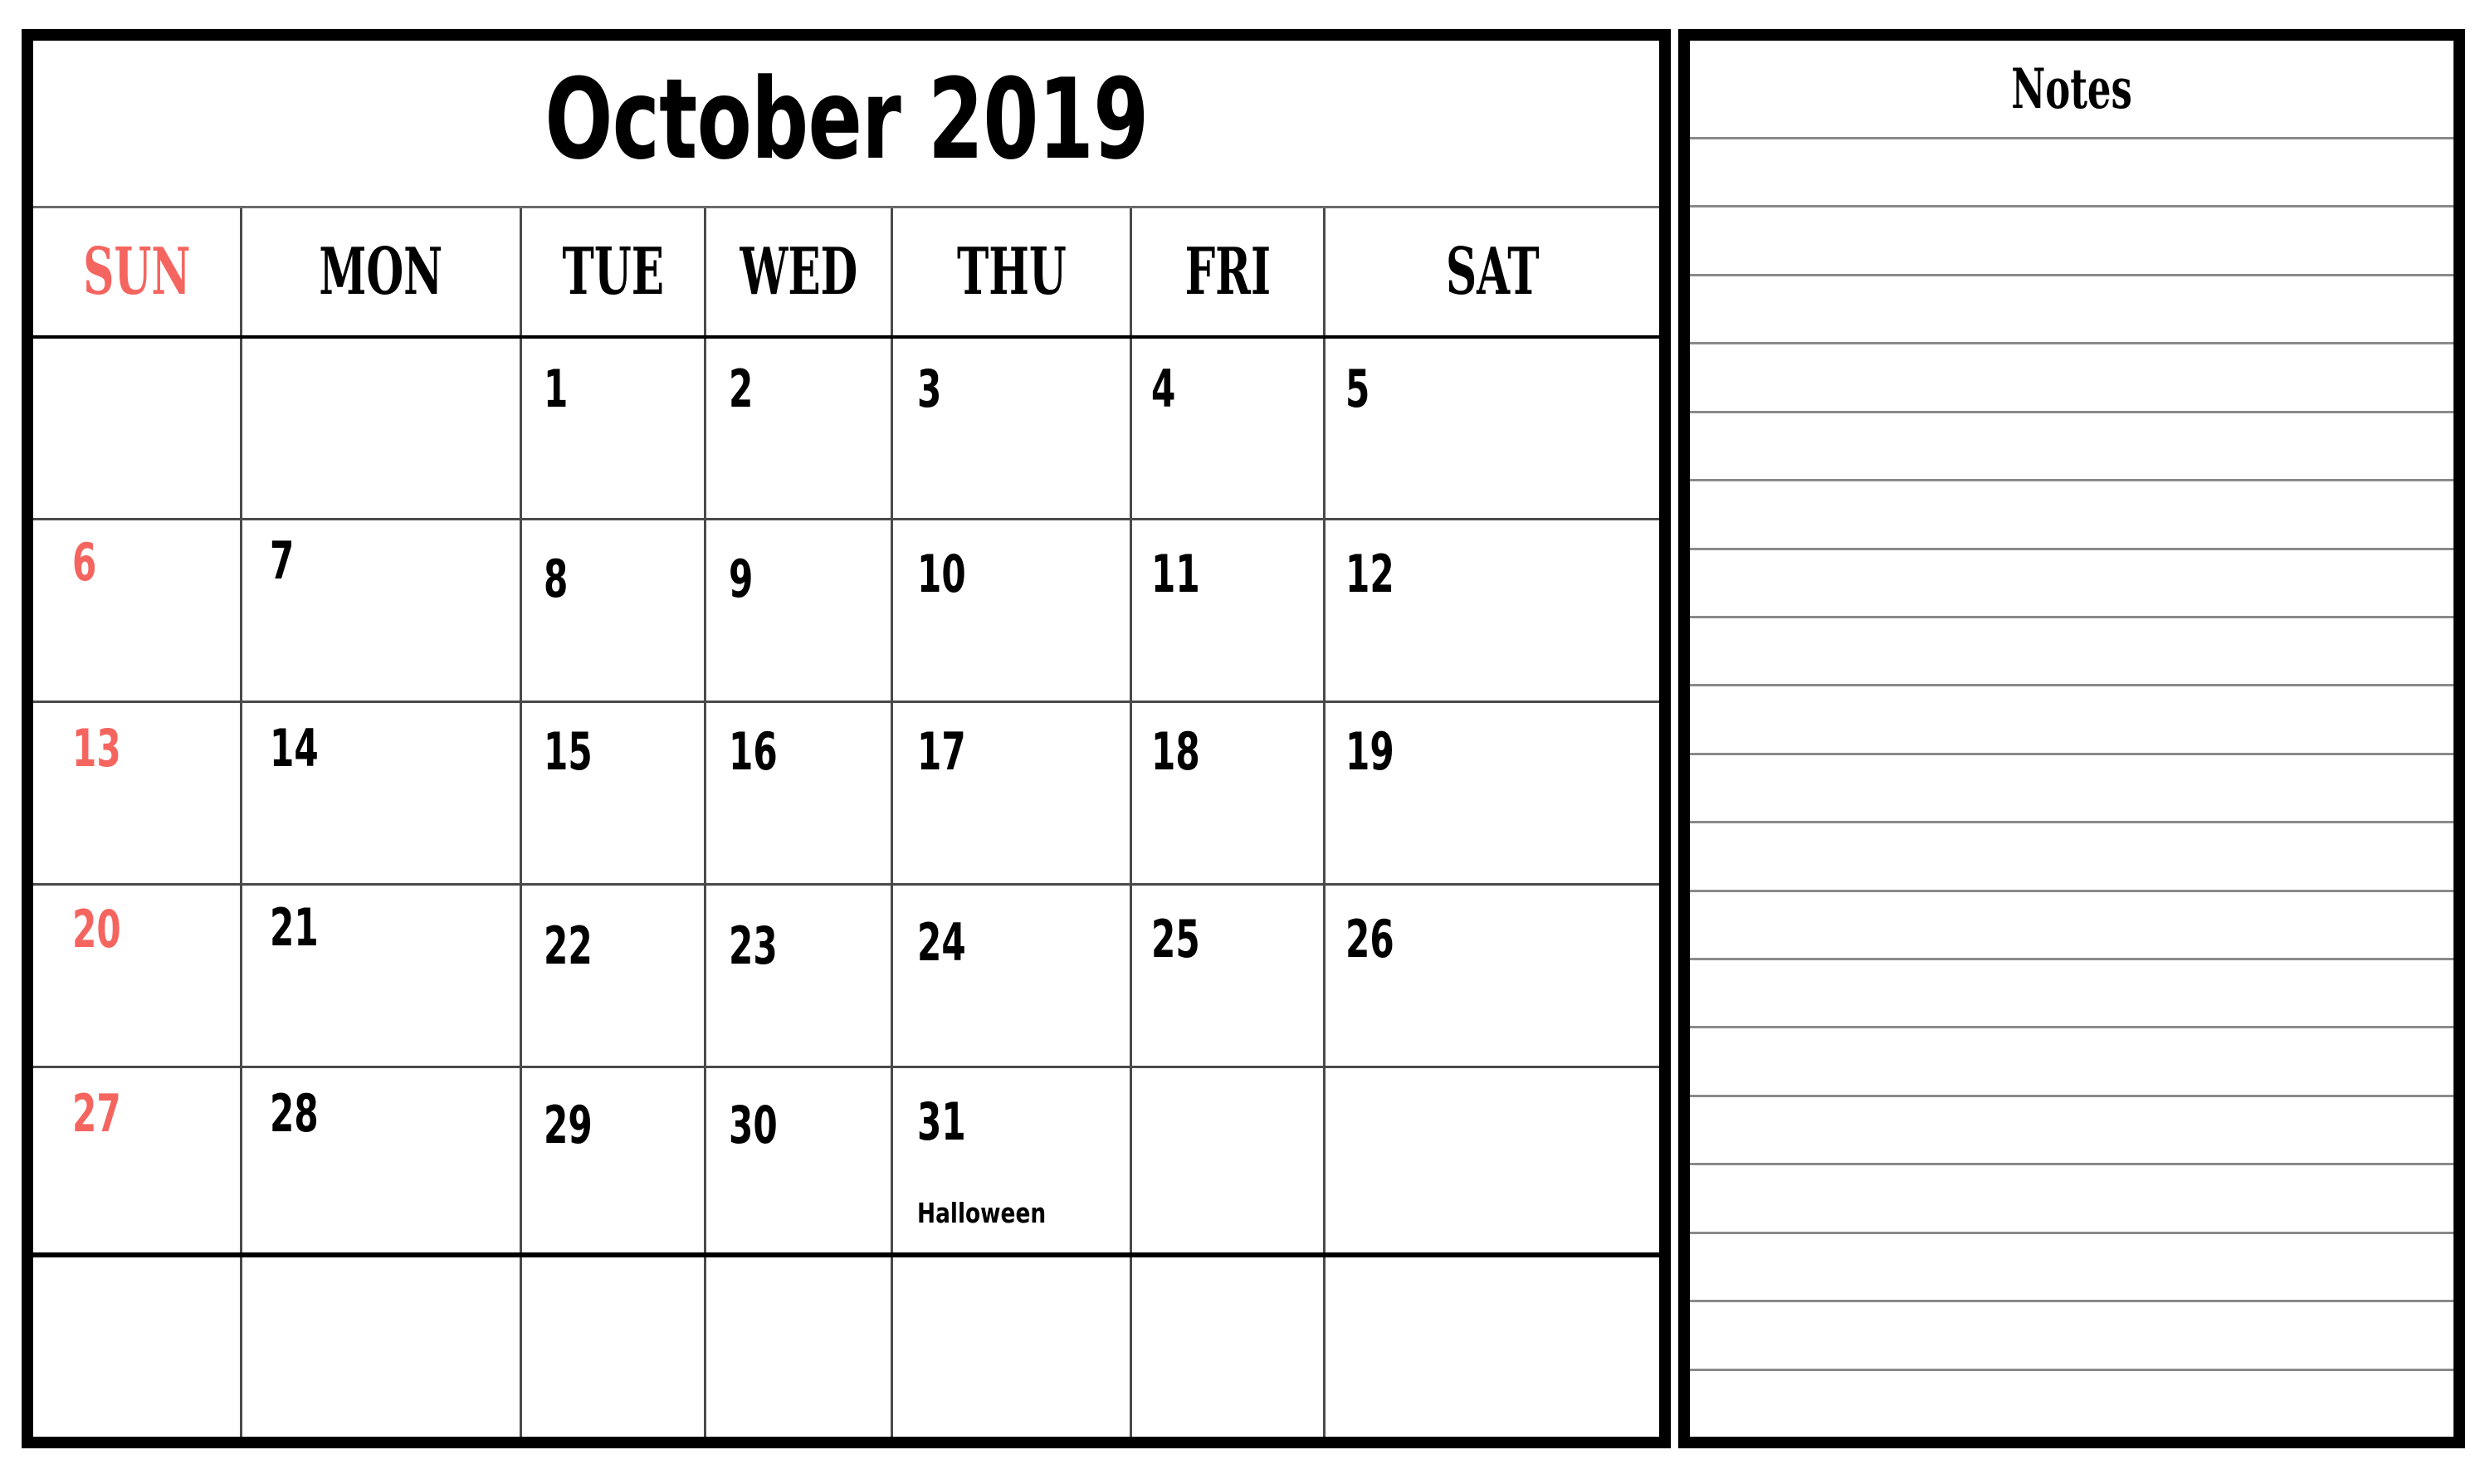 This screenshot has height=1484, width=2490. What do you see at coordinates (294, 748) in the screenshot?
I see `day-number: 14` at bounding box center [294, 748].